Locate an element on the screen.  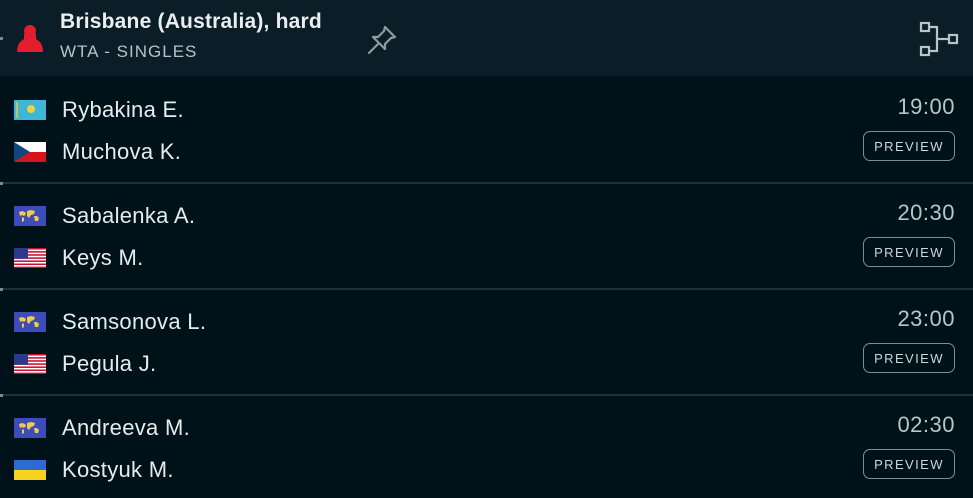
player-name: Muchova K. is located at coordinates (122, 151).